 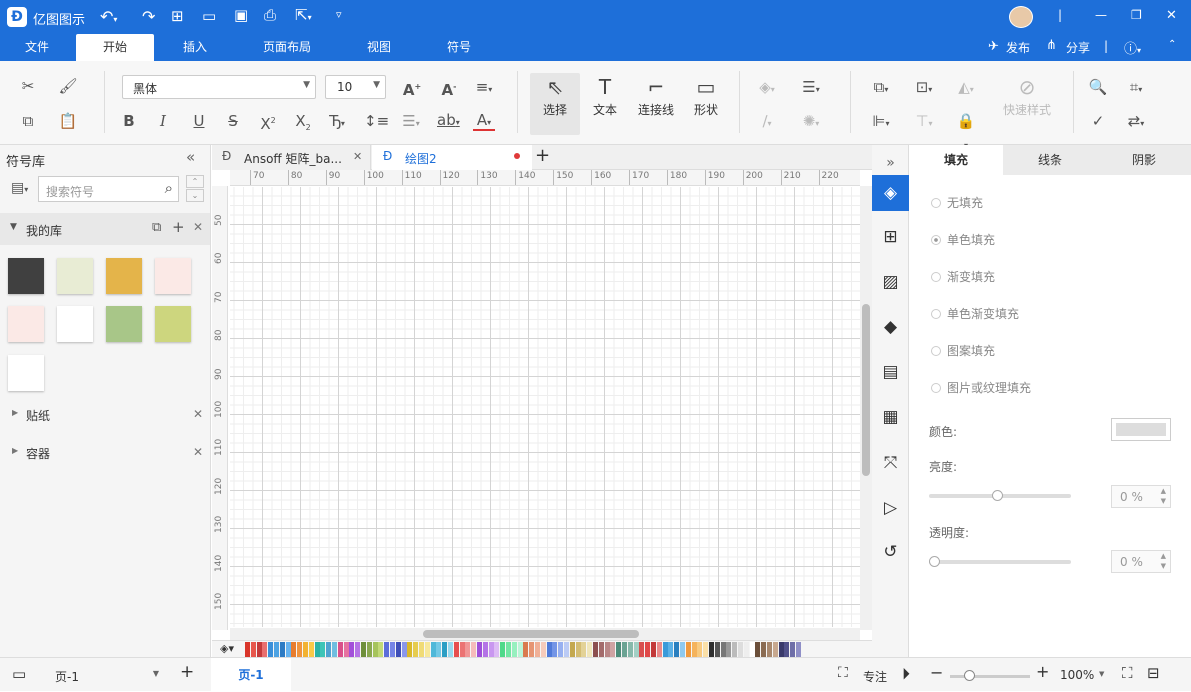 I want to click on restore-icon: ❐, so click(x=1136, y=15).